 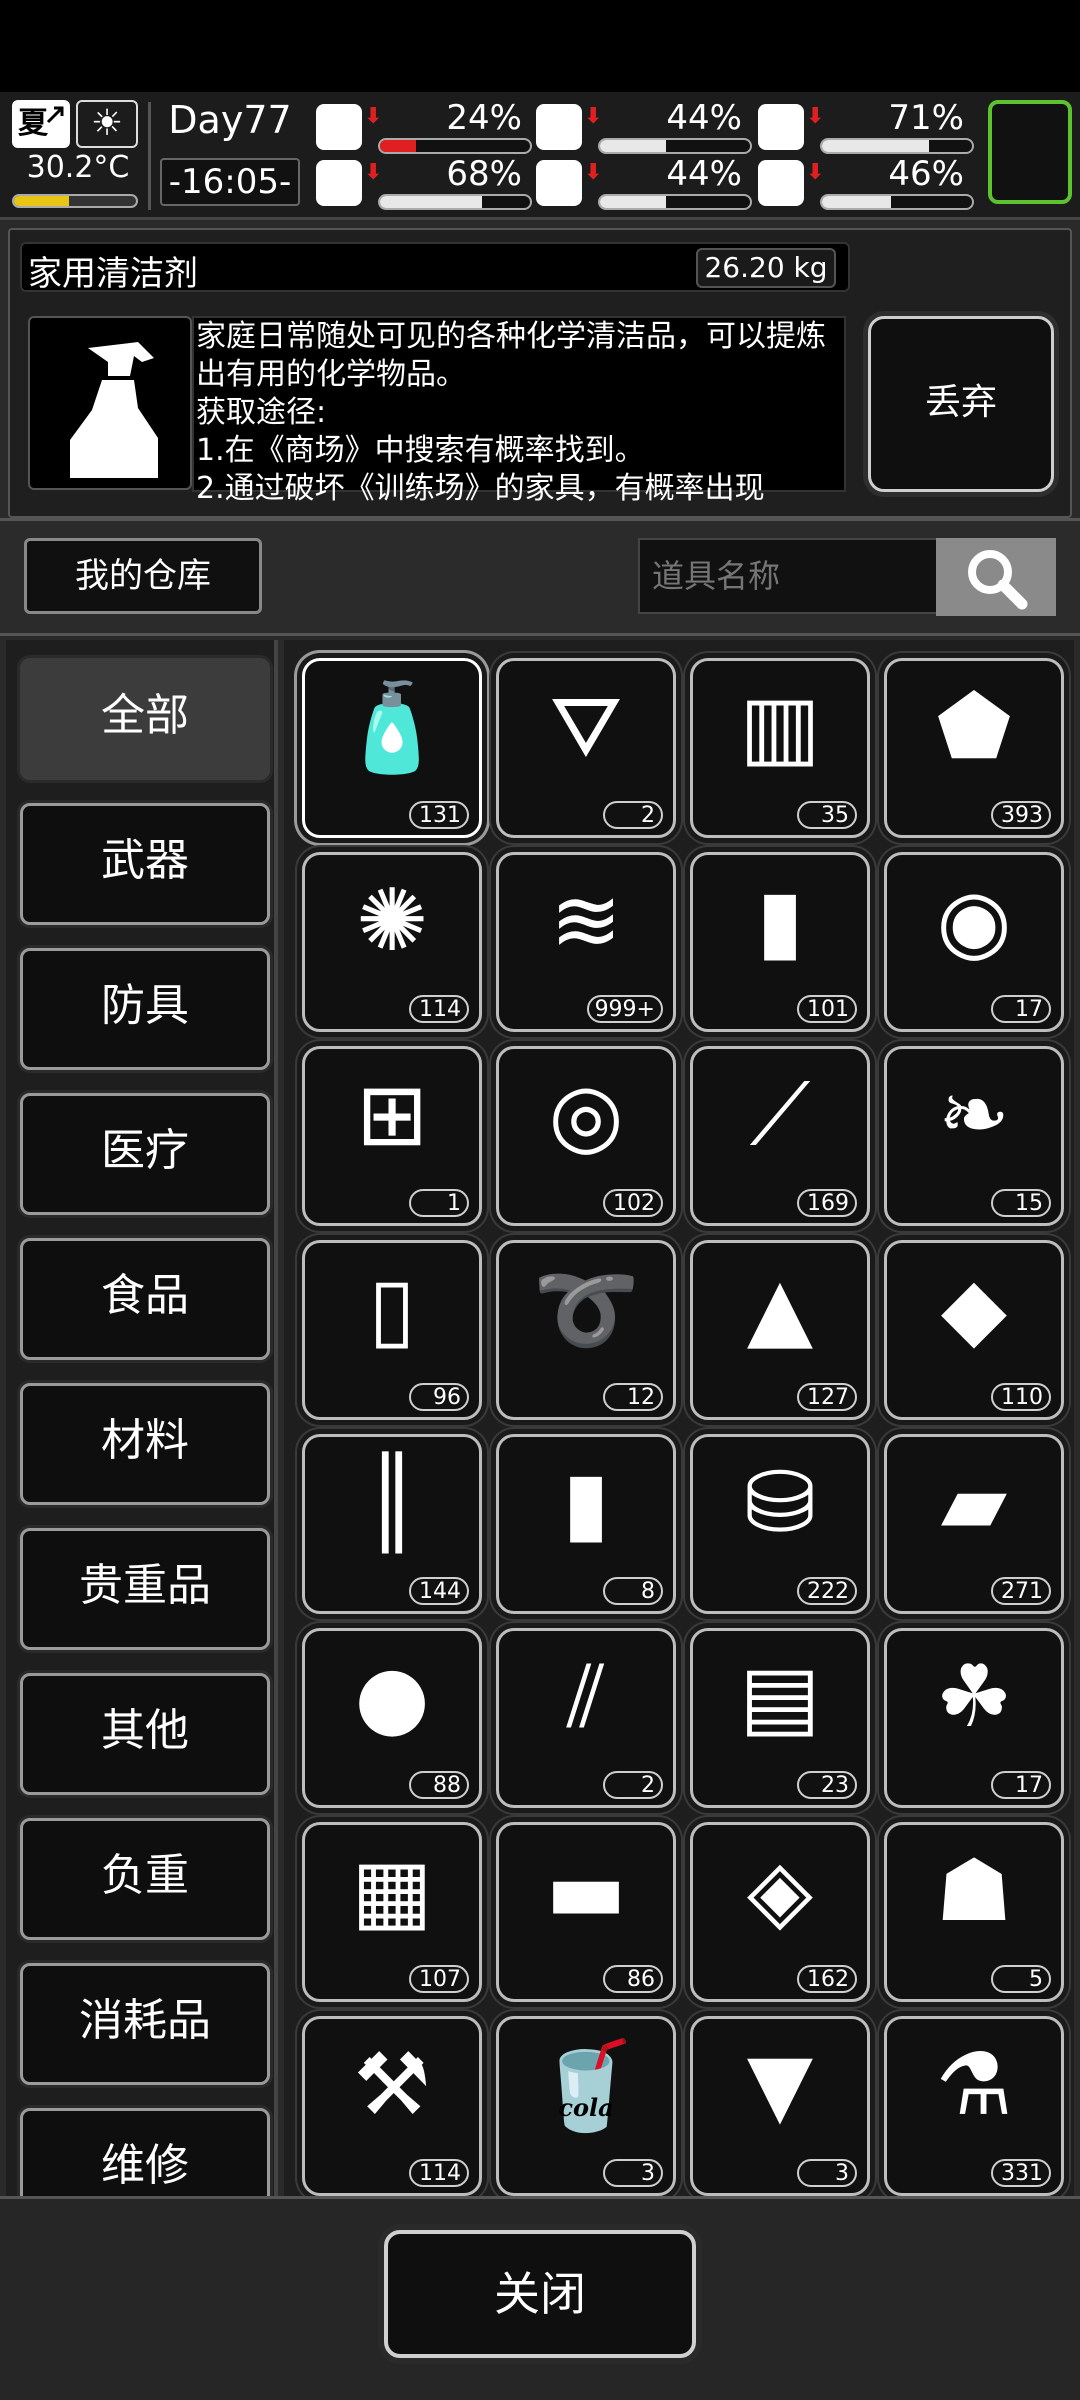 I want to click on inventory-slot: ⛁ 222, so click(x=780, y=1524).